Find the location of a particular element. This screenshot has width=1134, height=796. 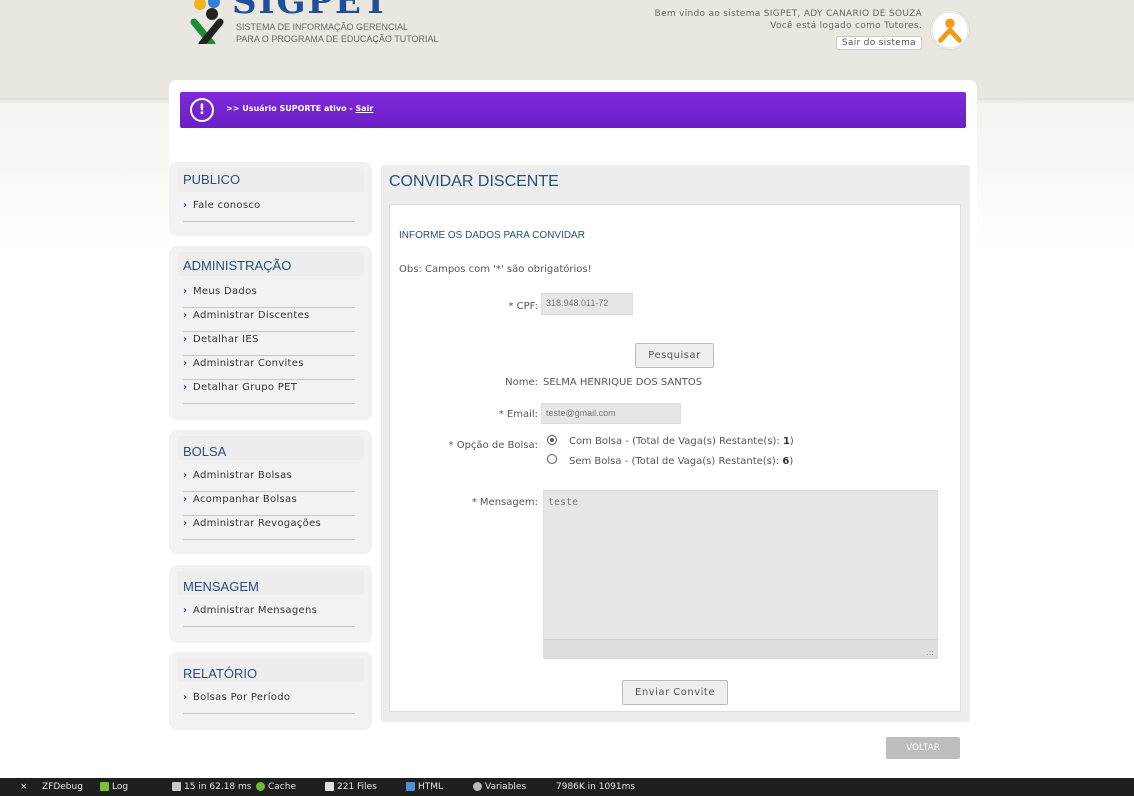

sidebar-item-detalhar-ies: › Detalhar IES is located at coordinates (269, 345).